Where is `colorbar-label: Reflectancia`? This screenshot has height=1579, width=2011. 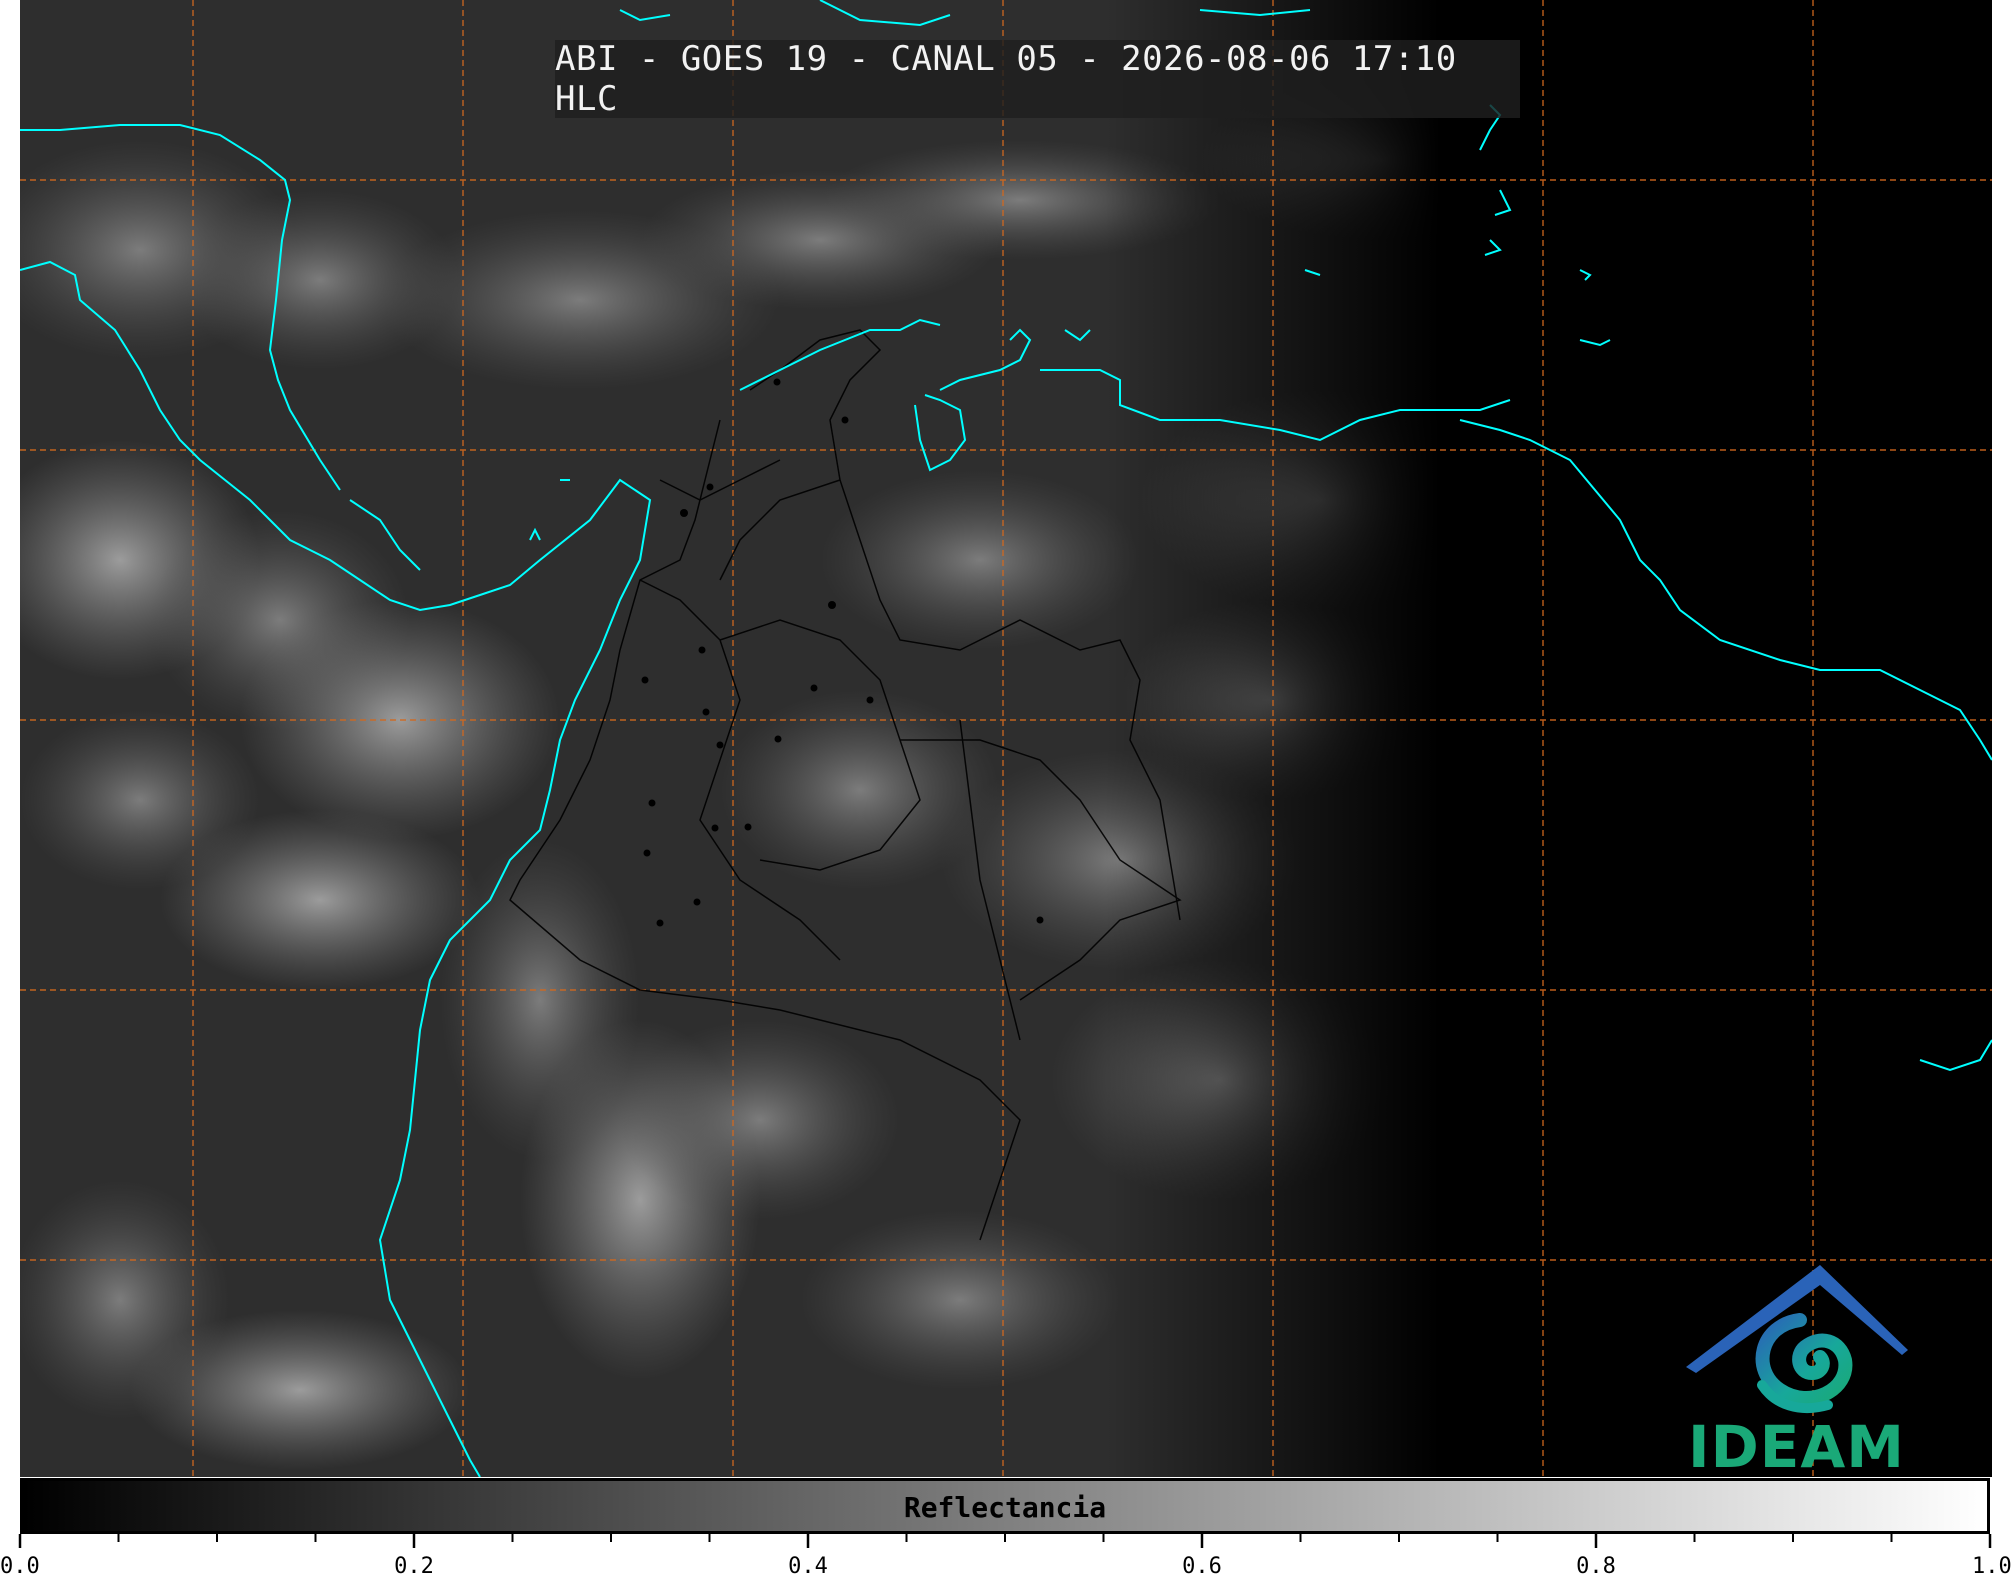
colorbar-label: Reflectancia is located at coordinates (1005, 1507).